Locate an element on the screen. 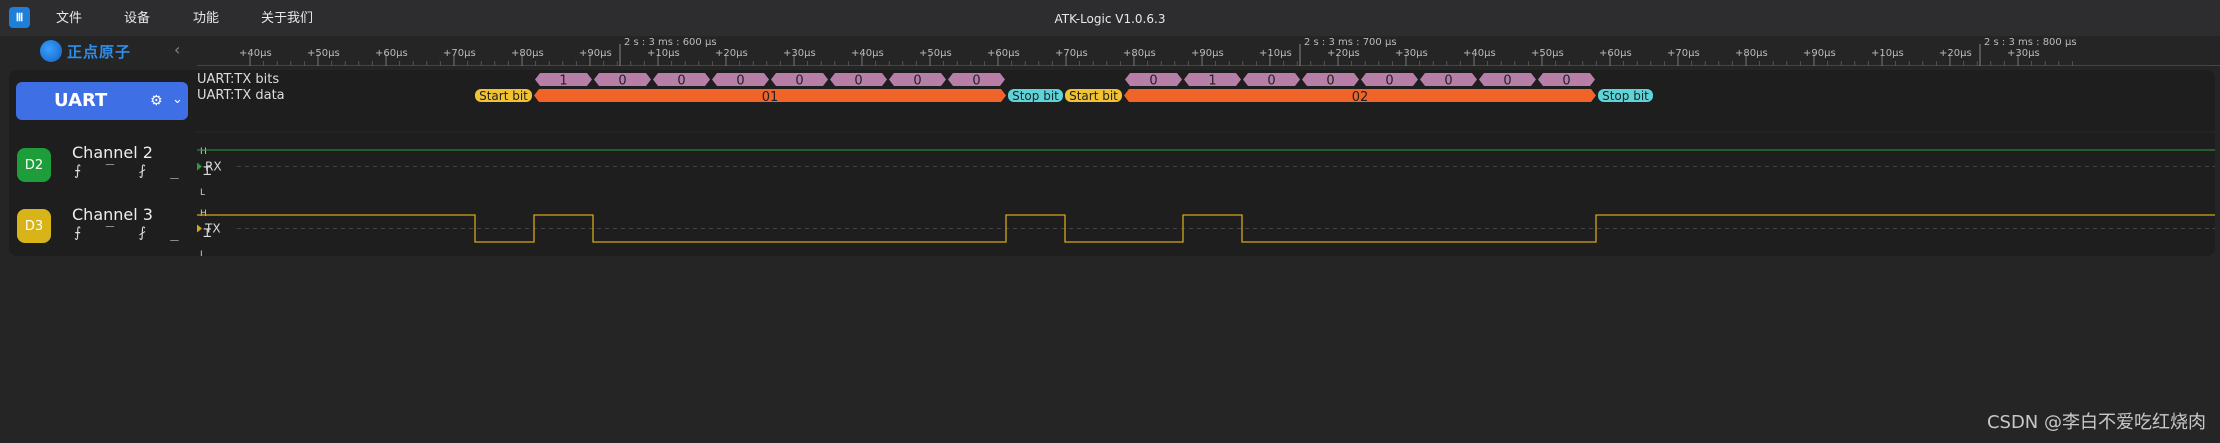 The width and height of the screenshot is (2220, 443). ruler-major-label: 2 s : 3 ms : 700 µs is located at coordinates (1350, 42).